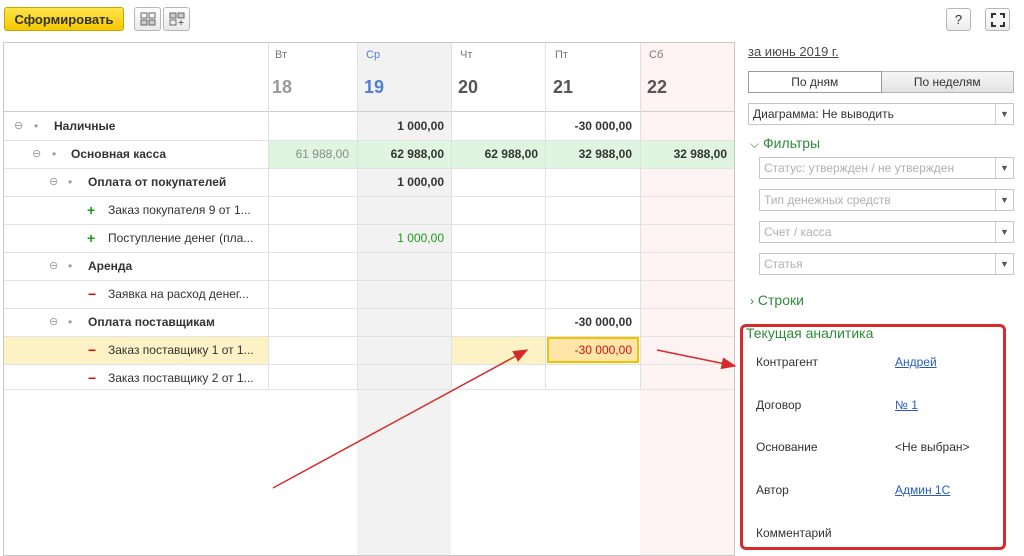 The width and height of the screenshot is (1024, 556). Describe the element at coordinates (810, 333) in the screenshot. I see `analytics-title: Текущая аналитика` at that location.